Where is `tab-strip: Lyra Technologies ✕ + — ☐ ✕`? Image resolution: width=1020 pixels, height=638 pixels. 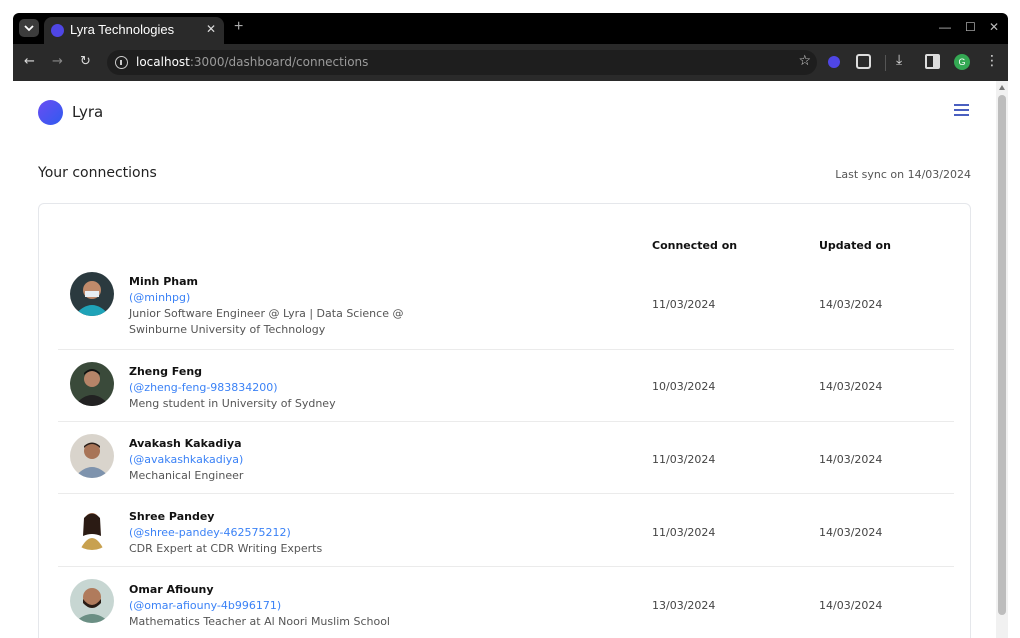
tab-strip: Lyra Technologies ✕ + — ☐ ✕ is located at coordinates (510, 28).